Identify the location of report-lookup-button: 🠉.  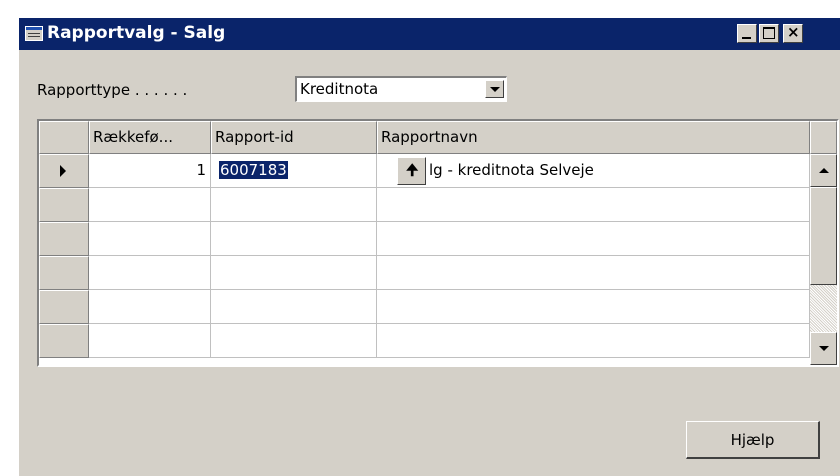
(411, 171).